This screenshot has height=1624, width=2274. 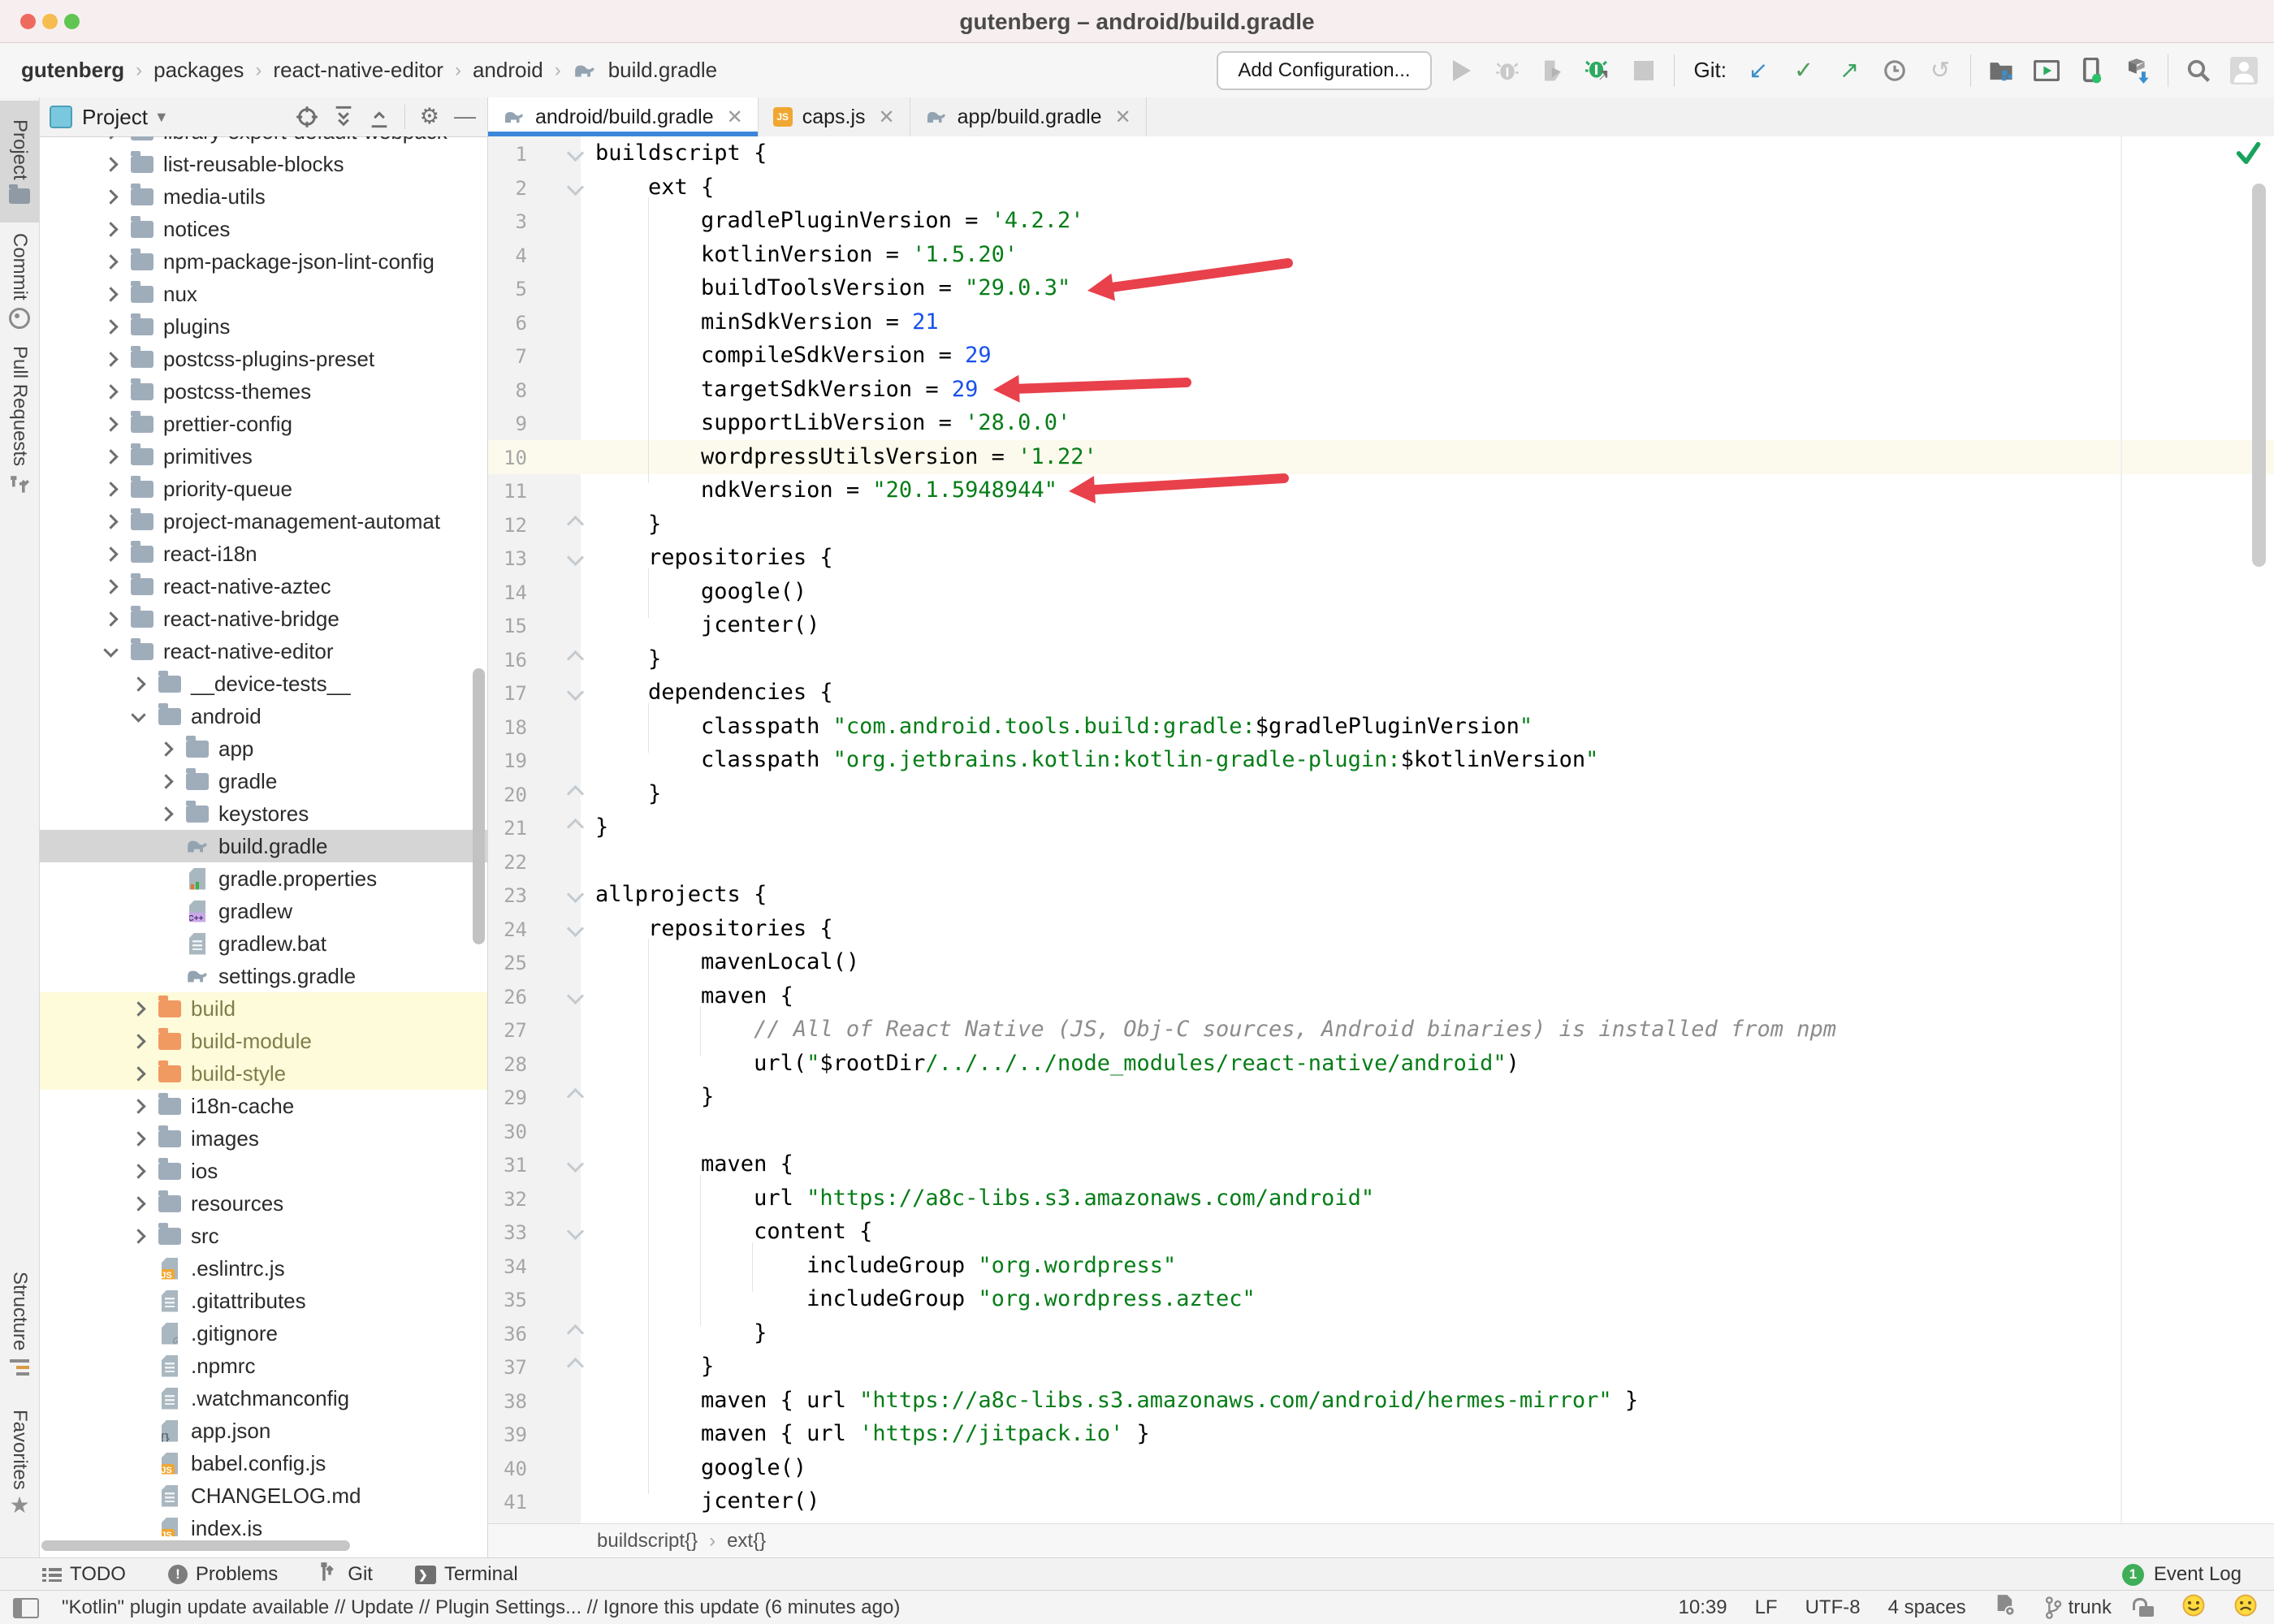 What do you see at coordinates (507, 728) in the screenshot?
I see `line-number-18: 18` at bounding box center [507, 728].